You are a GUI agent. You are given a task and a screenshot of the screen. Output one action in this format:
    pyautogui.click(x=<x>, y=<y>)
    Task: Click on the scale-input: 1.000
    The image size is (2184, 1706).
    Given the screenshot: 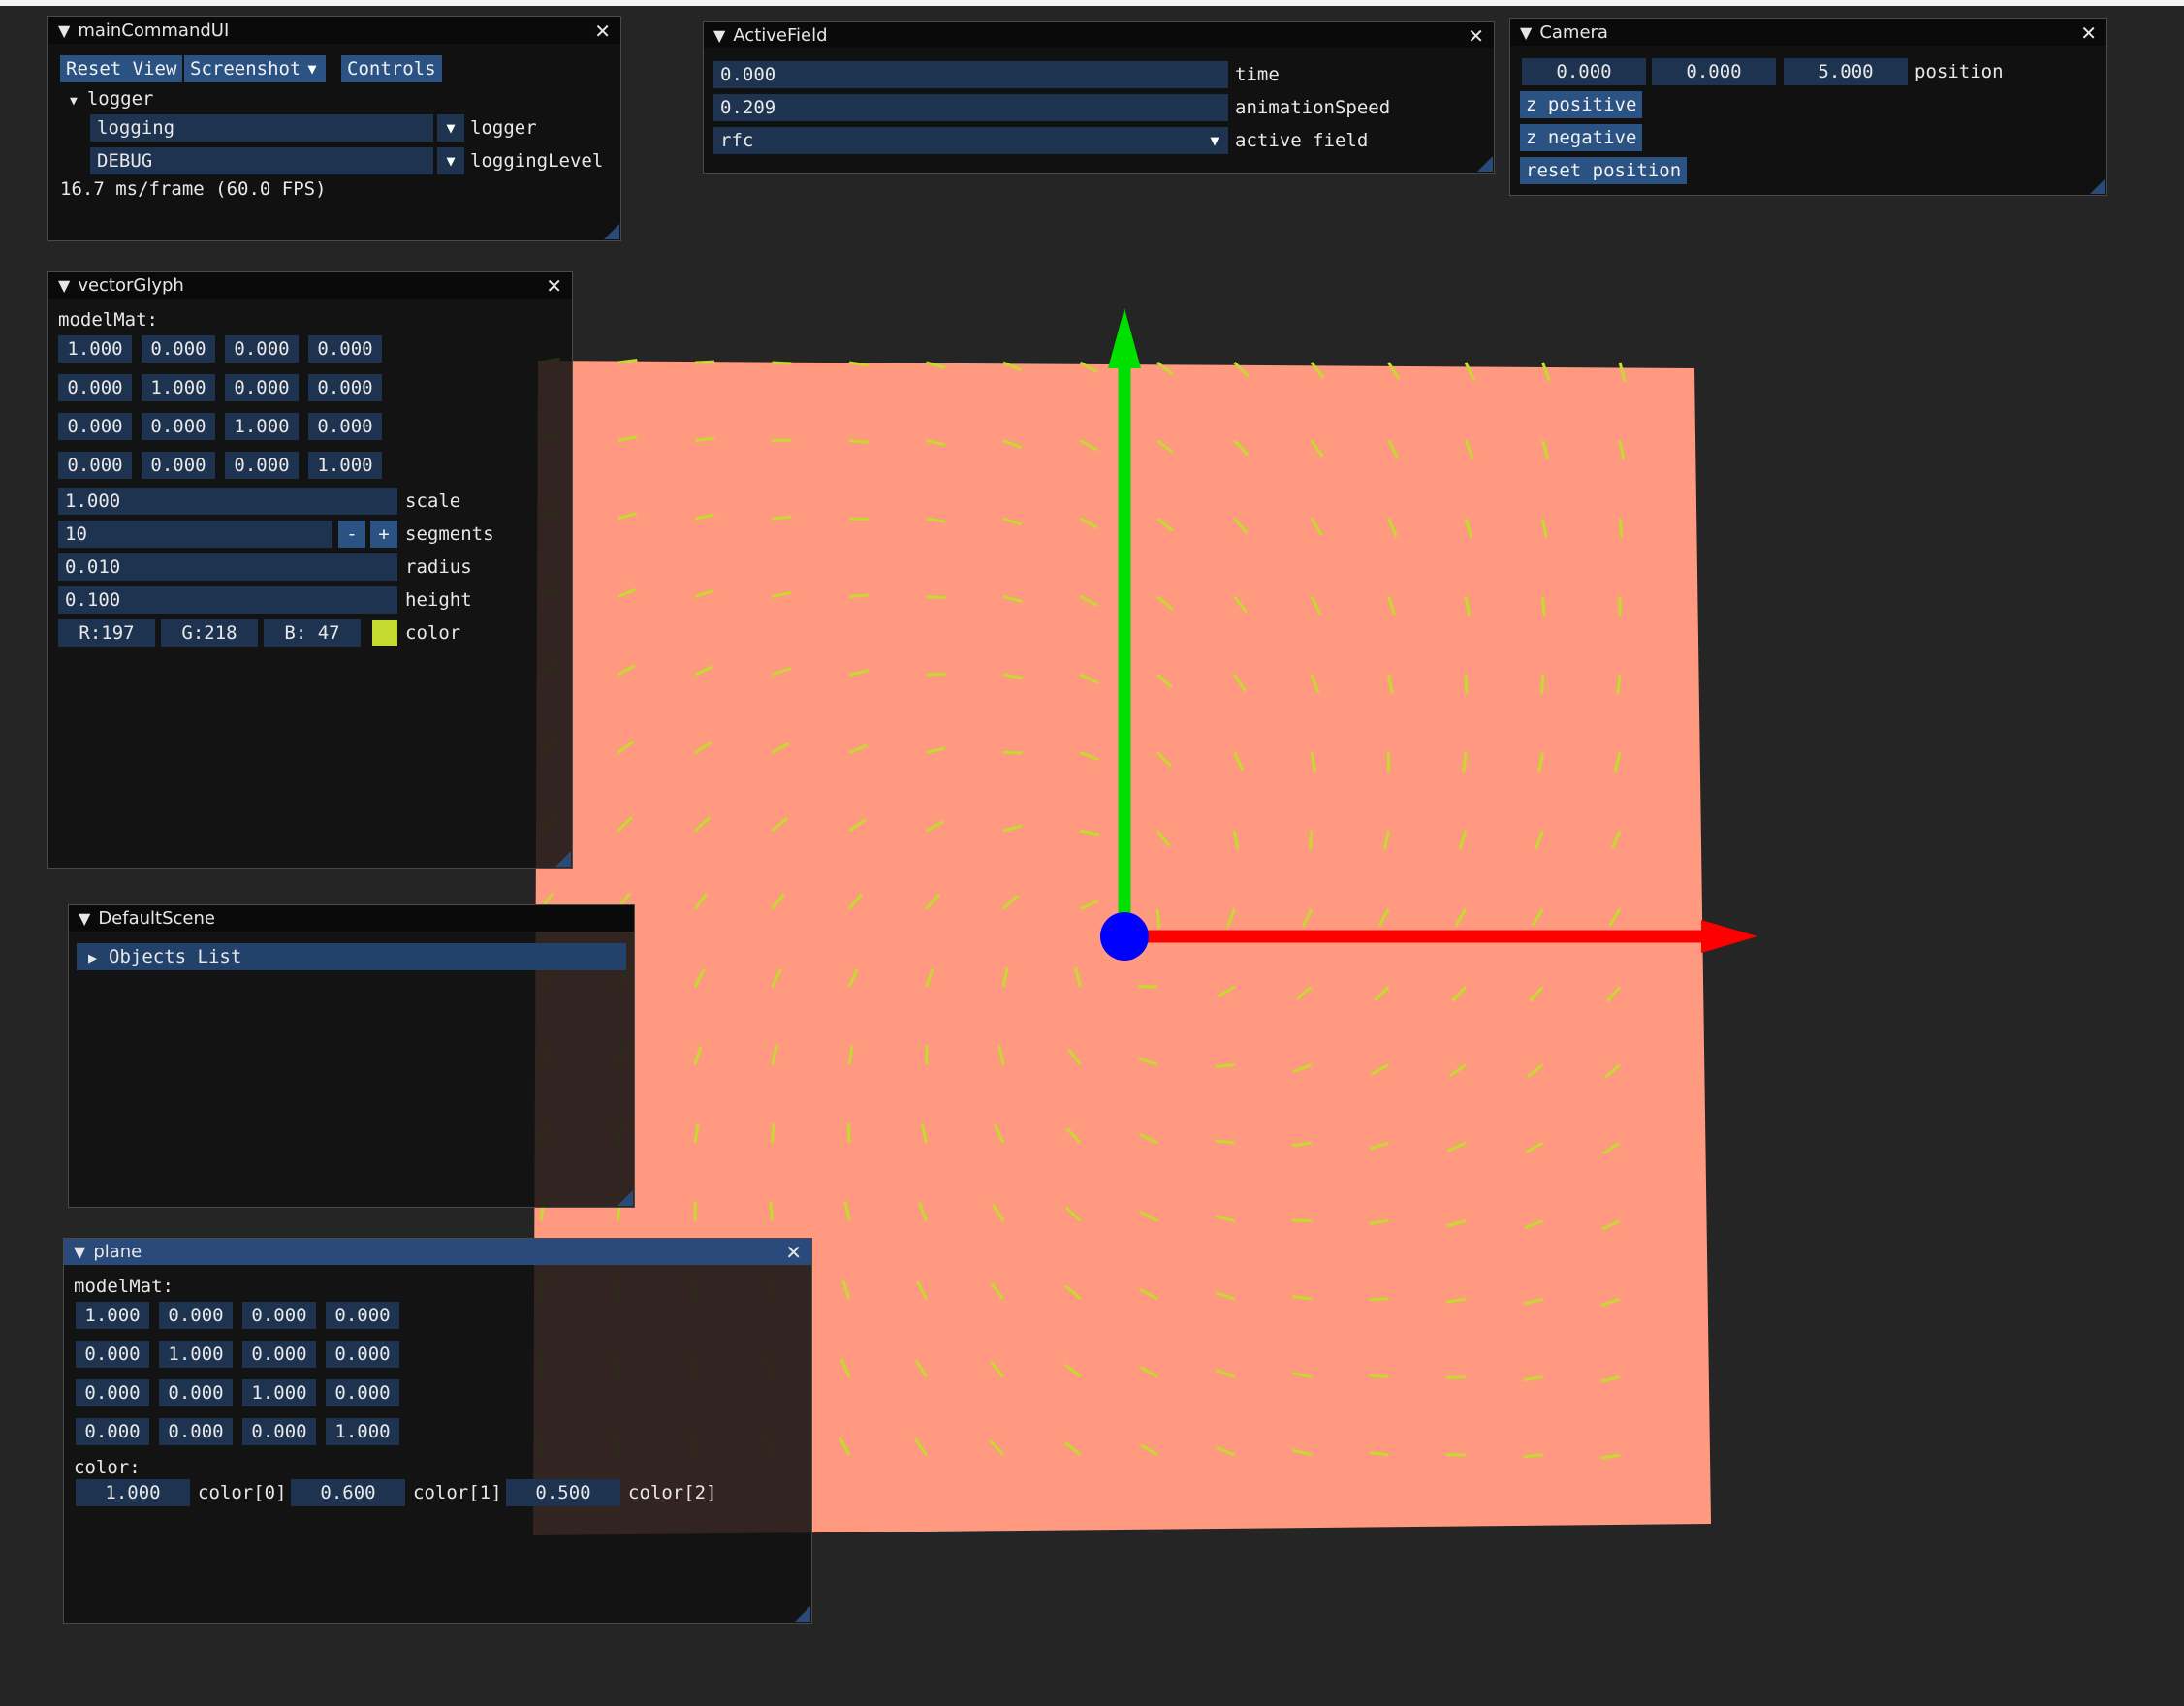 What is the action you would take?
    pyautogui.click(x=228, y=501)
    